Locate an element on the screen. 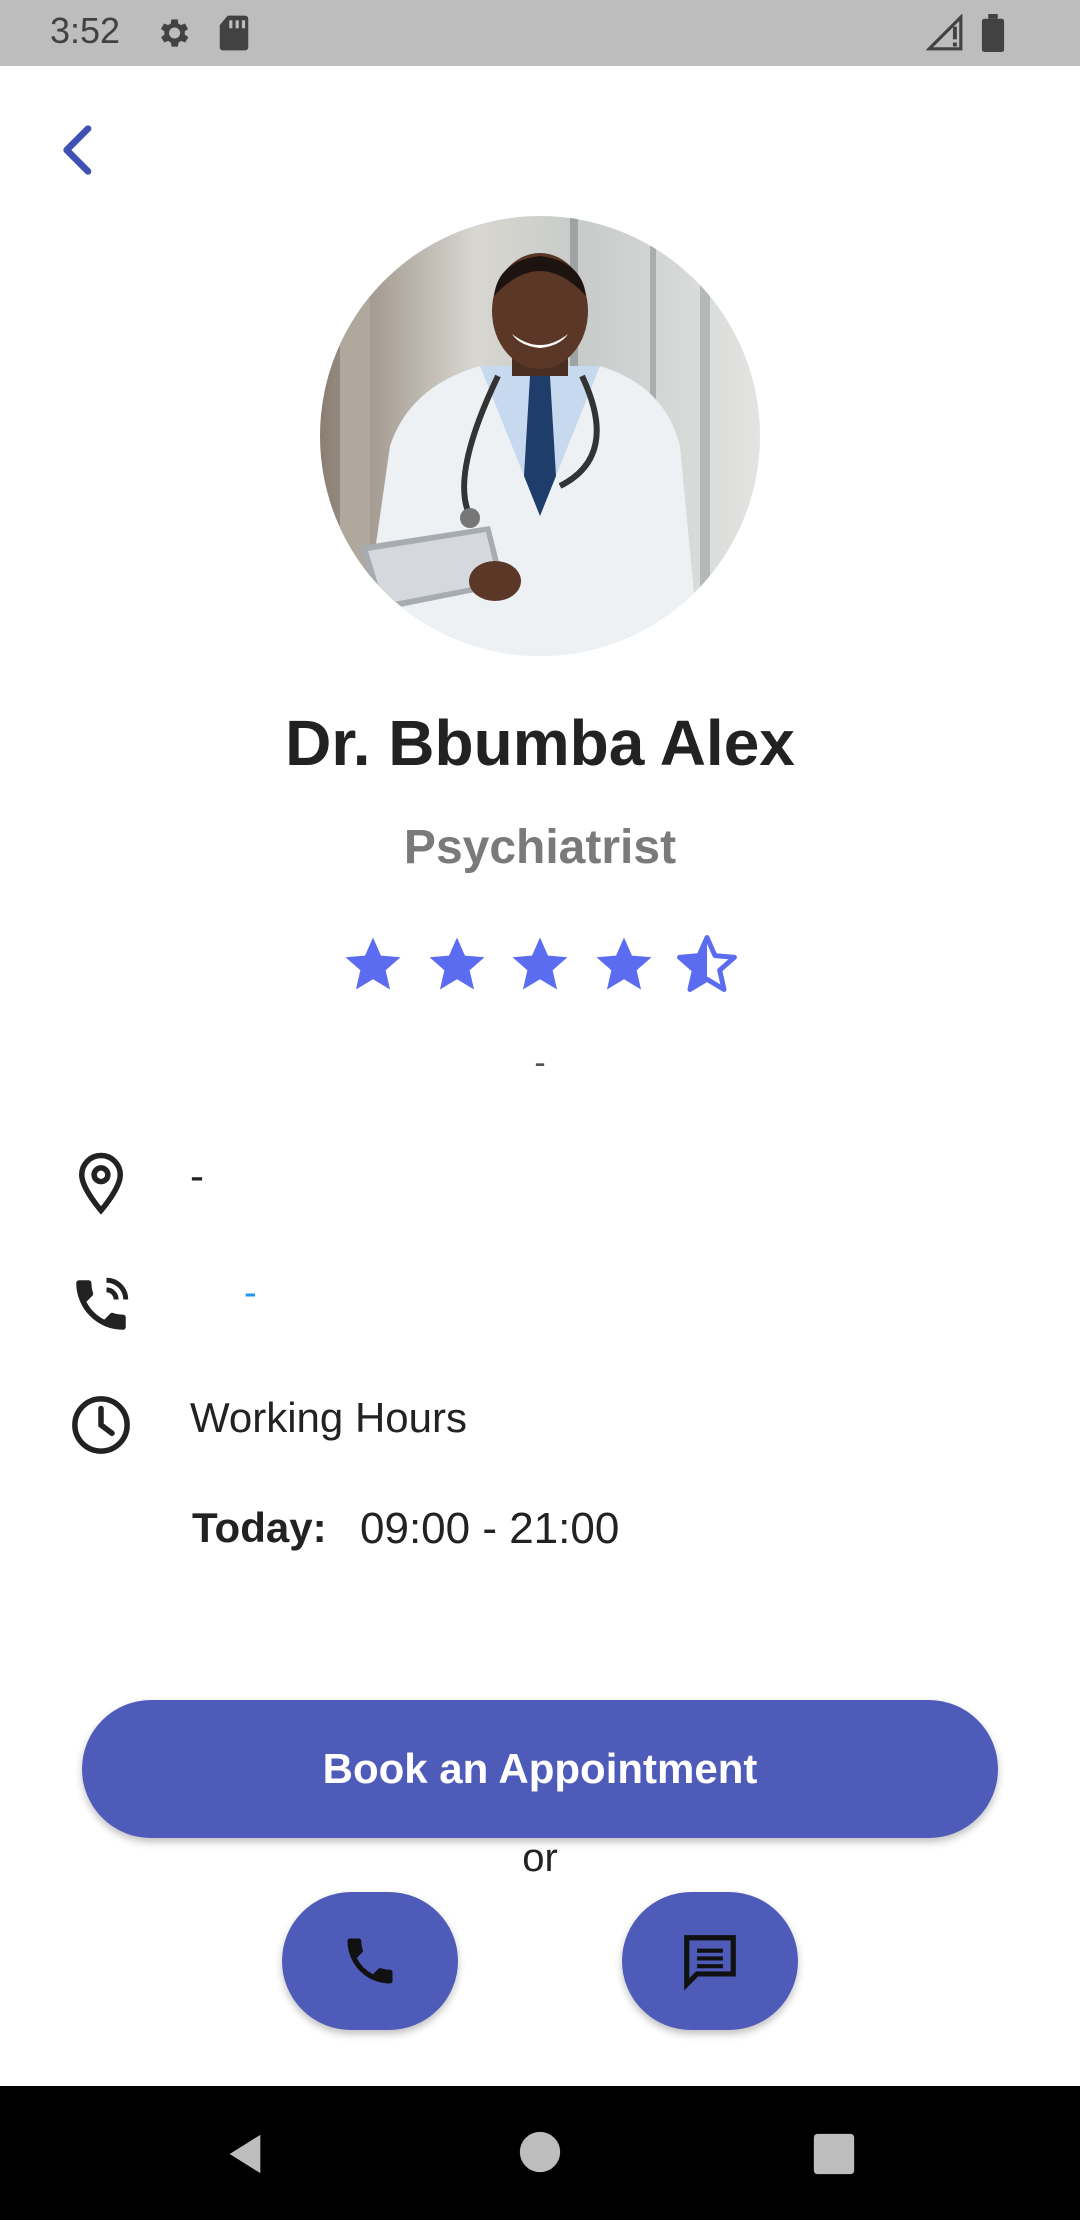 The image size is (1080, 2220). call-button is located at coordinates (370, 1961).